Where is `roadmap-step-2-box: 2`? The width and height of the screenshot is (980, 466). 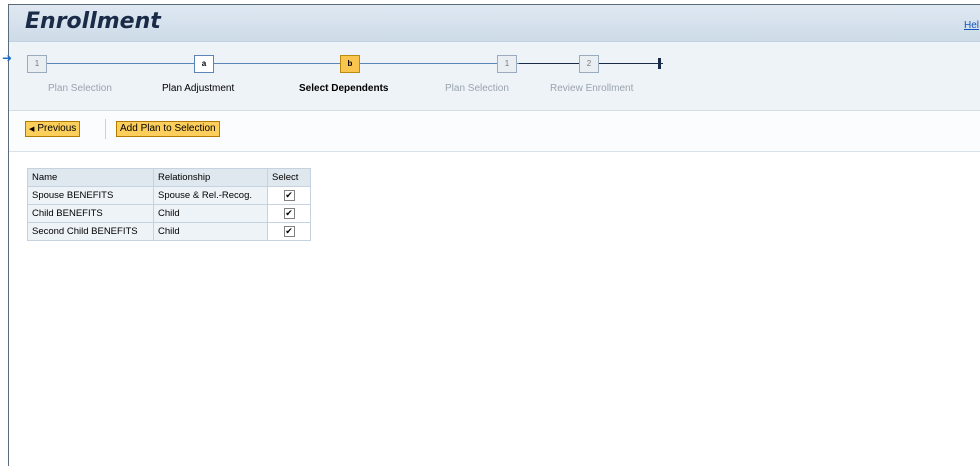
roadmap-step-2-box: 2 is located at coordinates (589, 64).